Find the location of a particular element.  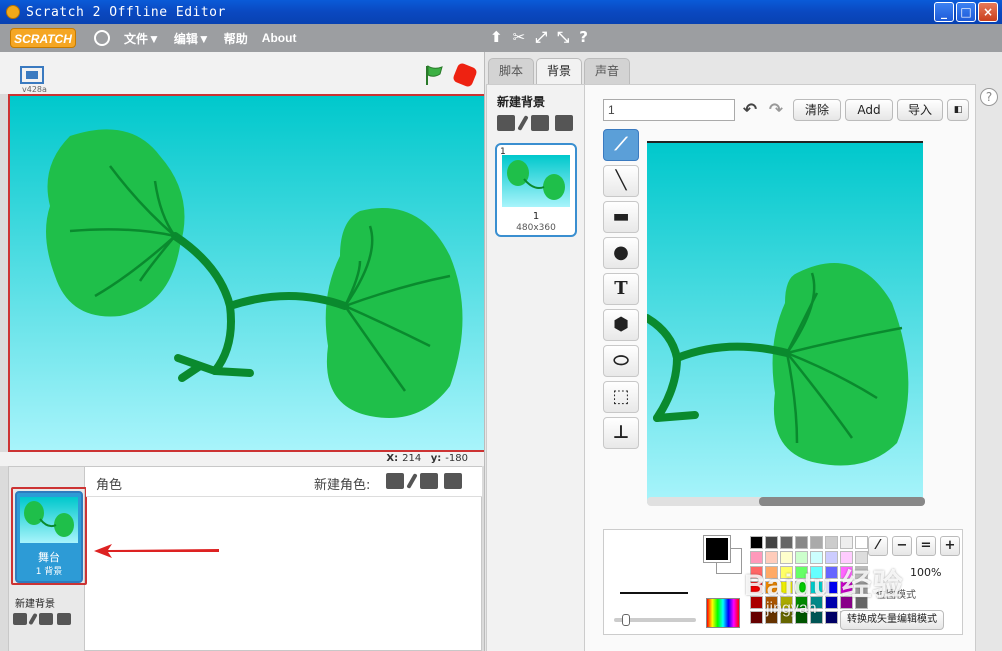

globe-icon is located at coordinates (102, 38).